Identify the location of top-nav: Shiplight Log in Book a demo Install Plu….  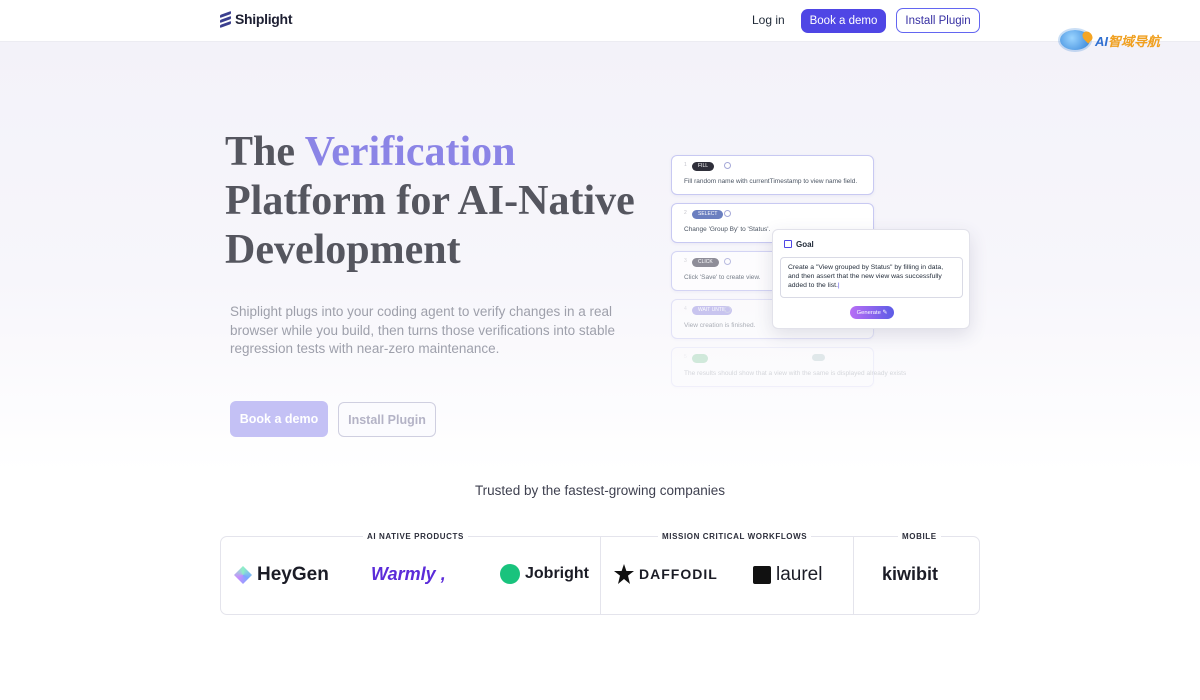
(600, 21).